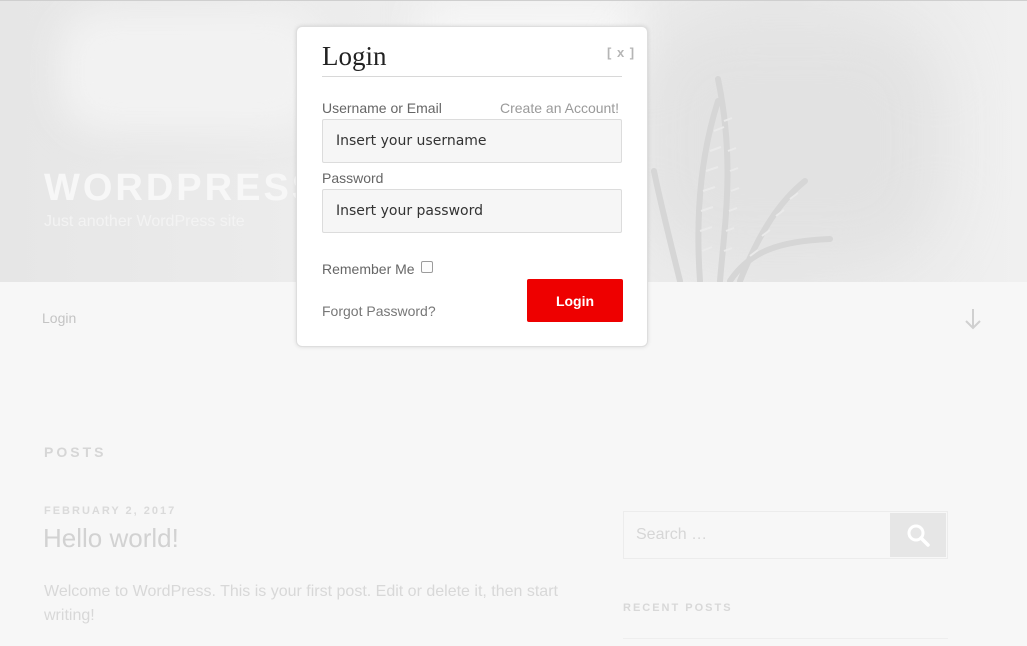  What do you see at coordinates (472, 141) in the screenshot?
I see `username-field: Insert your username` at bounding box center [472, 141].